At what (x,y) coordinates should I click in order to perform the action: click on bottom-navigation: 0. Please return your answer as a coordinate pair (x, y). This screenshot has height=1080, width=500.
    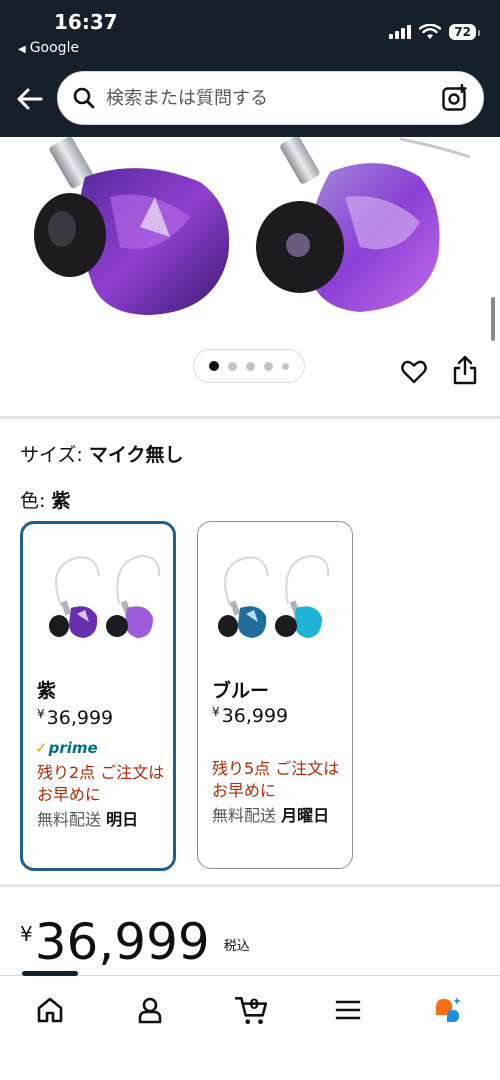
    Looking at the image, I should click on (250, 1025).